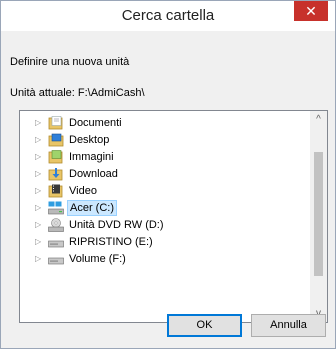 The width and height of the screenshot is (336, 349). I want to click on tree-item-acer-c: ▷ Acer (C:), so click(163, 208).